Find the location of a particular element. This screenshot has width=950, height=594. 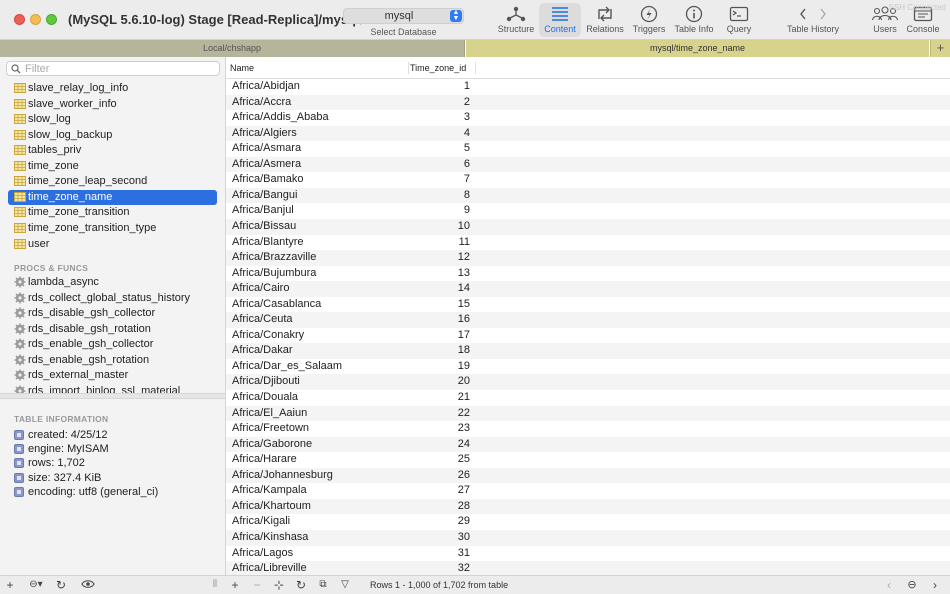

next-page-icon: › is located at coordinates (935, 585).